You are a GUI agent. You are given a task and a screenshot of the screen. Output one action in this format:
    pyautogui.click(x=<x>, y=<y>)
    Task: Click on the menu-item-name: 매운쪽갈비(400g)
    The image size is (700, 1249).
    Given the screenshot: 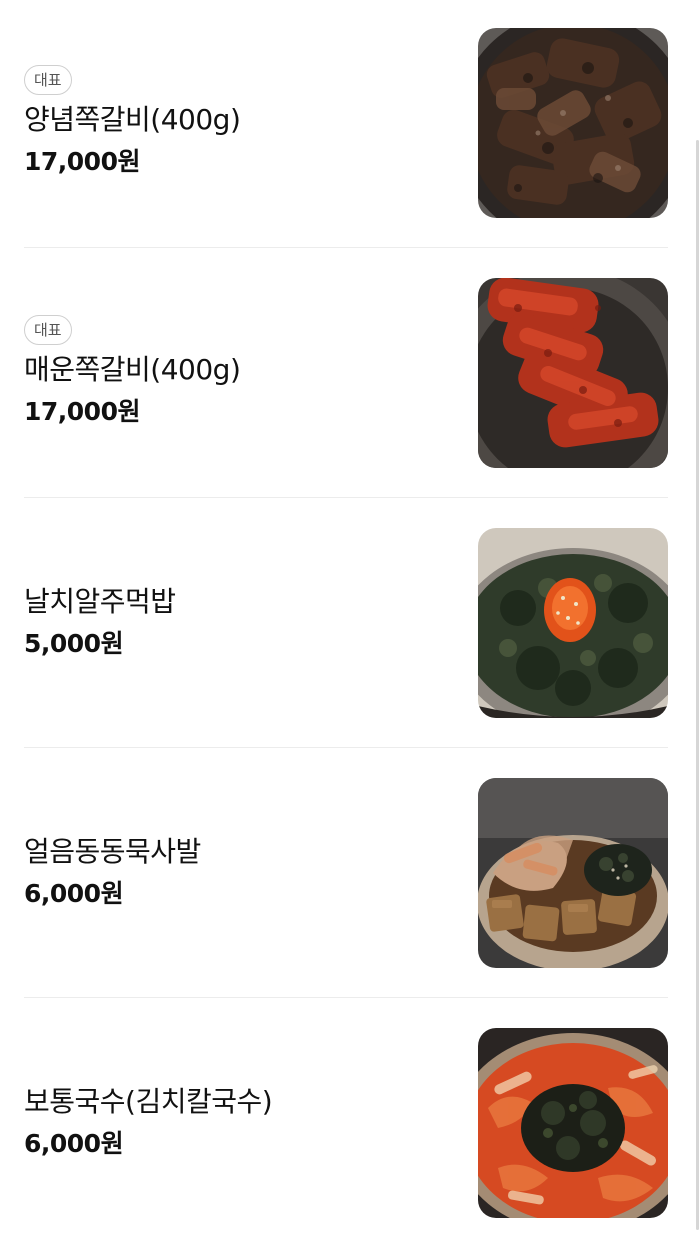 What is the action you would take?
    pyautogui.click(x=132, y=369)
    